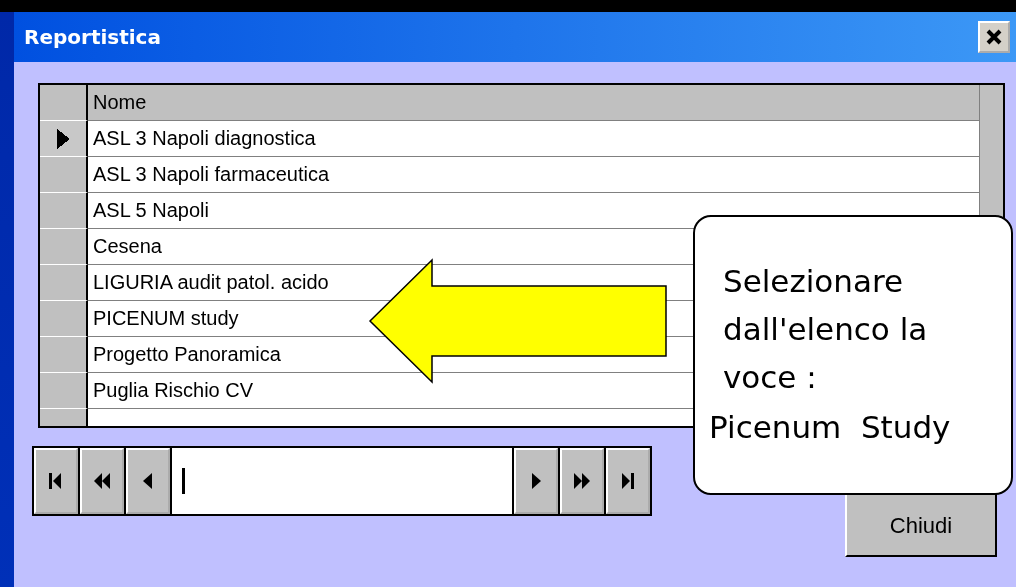  I want to click on table-cell: PICENUM study, so click(166, 318).